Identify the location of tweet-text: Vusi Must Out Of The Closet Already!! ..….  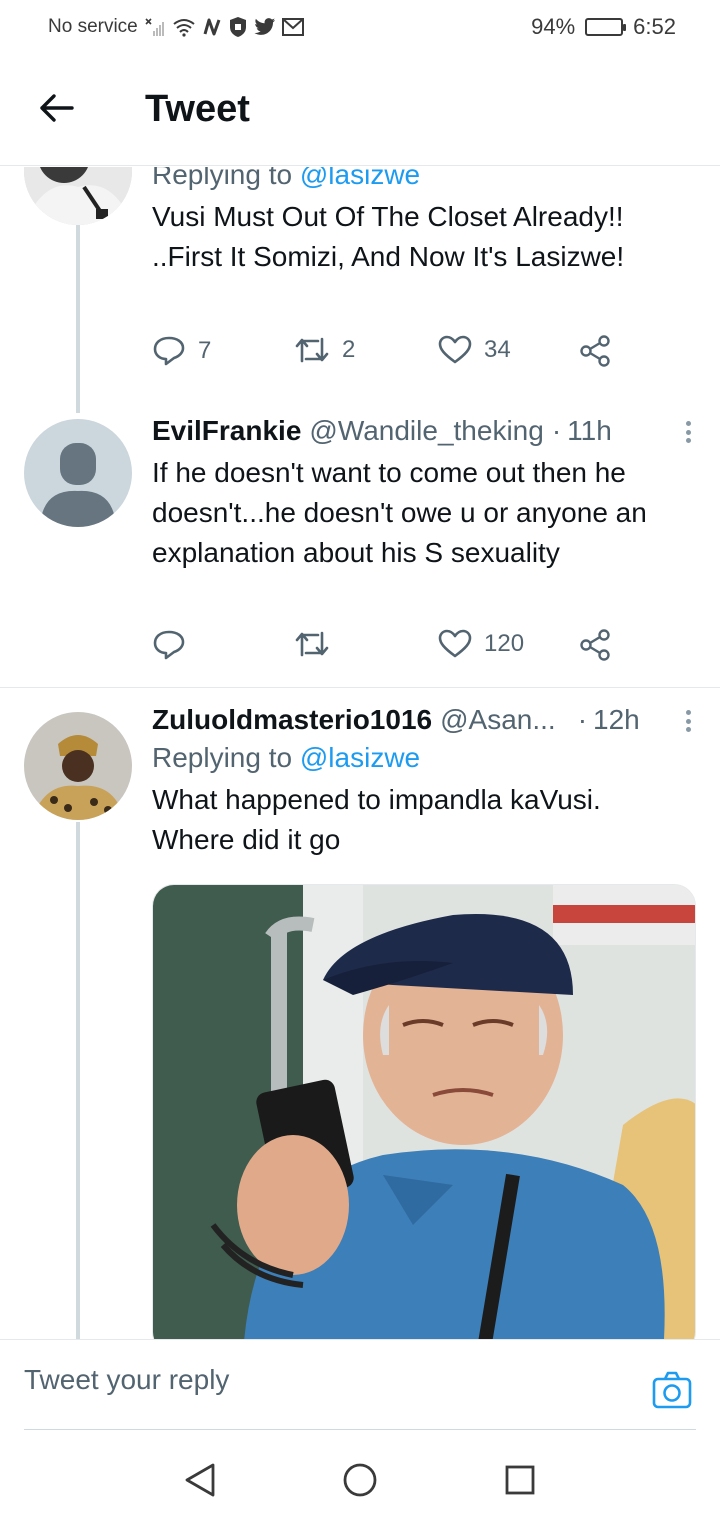
(388, 236).